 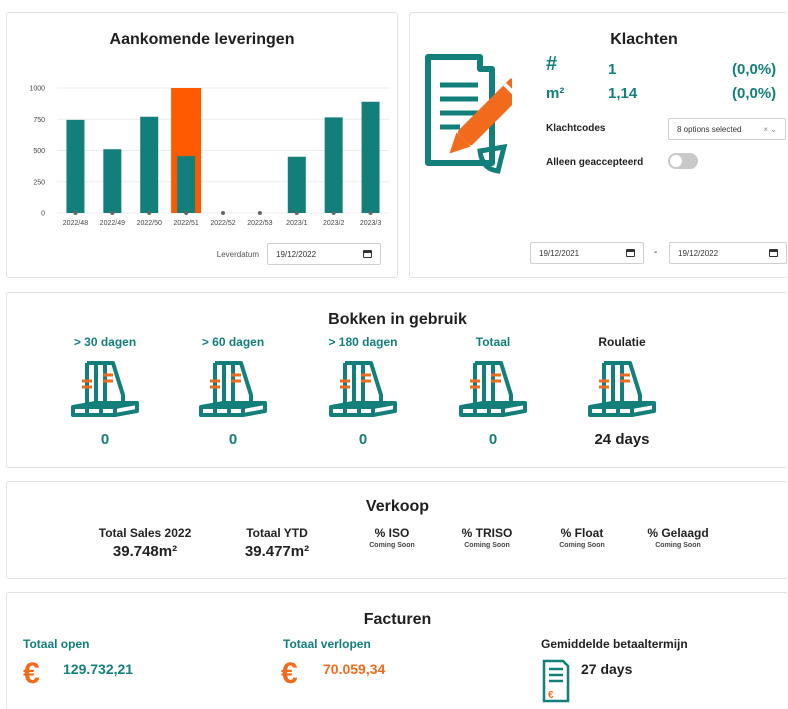 I want to click on x-tick-label: 2023/3, so click(x=371, y=223).